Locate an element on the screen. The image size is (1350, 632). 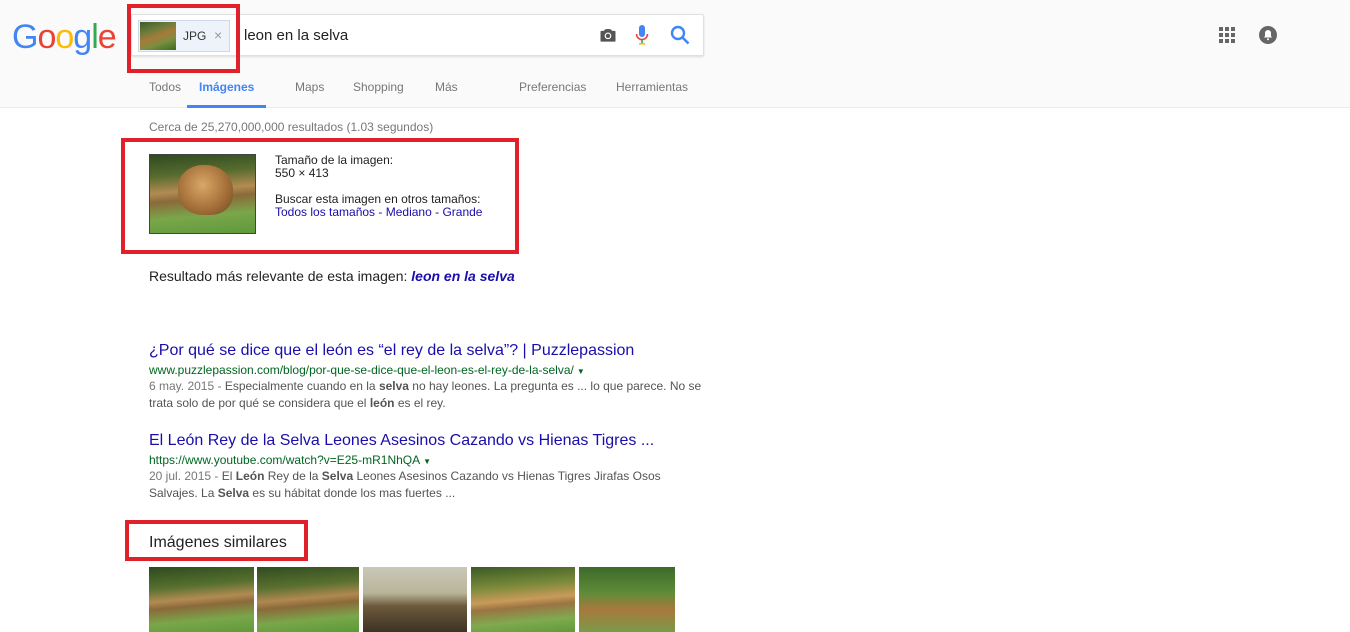
google-logo: Google is located at coordinates (64, 37).